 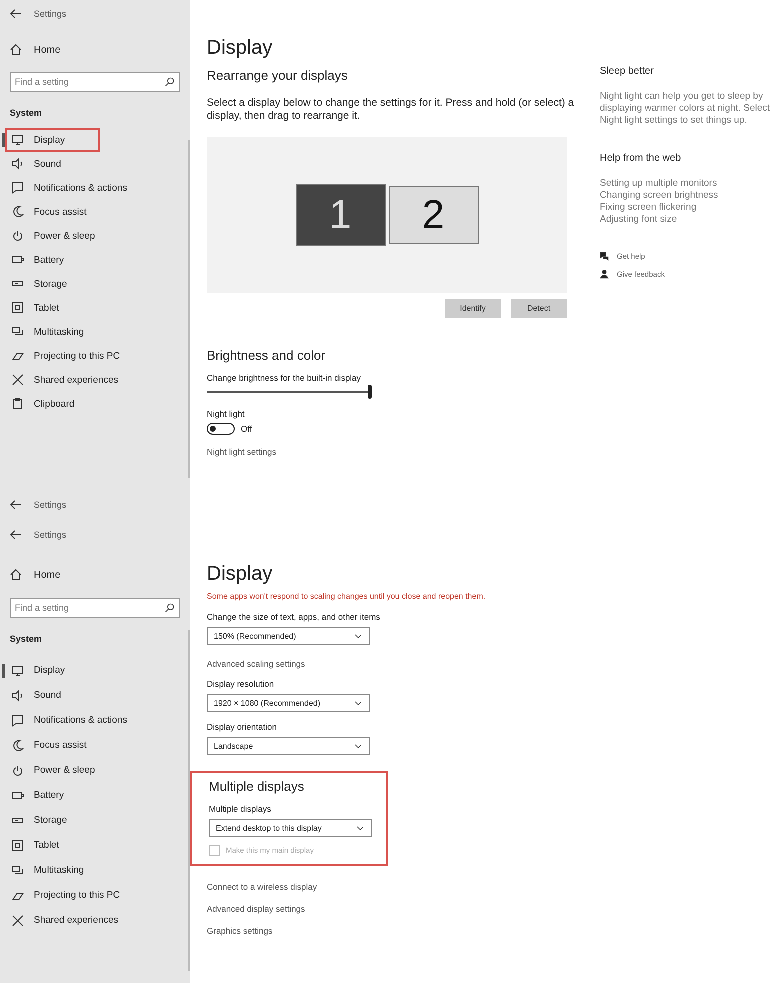 I want to click on setting-label: Display orientation, so click(x=242, y=727).